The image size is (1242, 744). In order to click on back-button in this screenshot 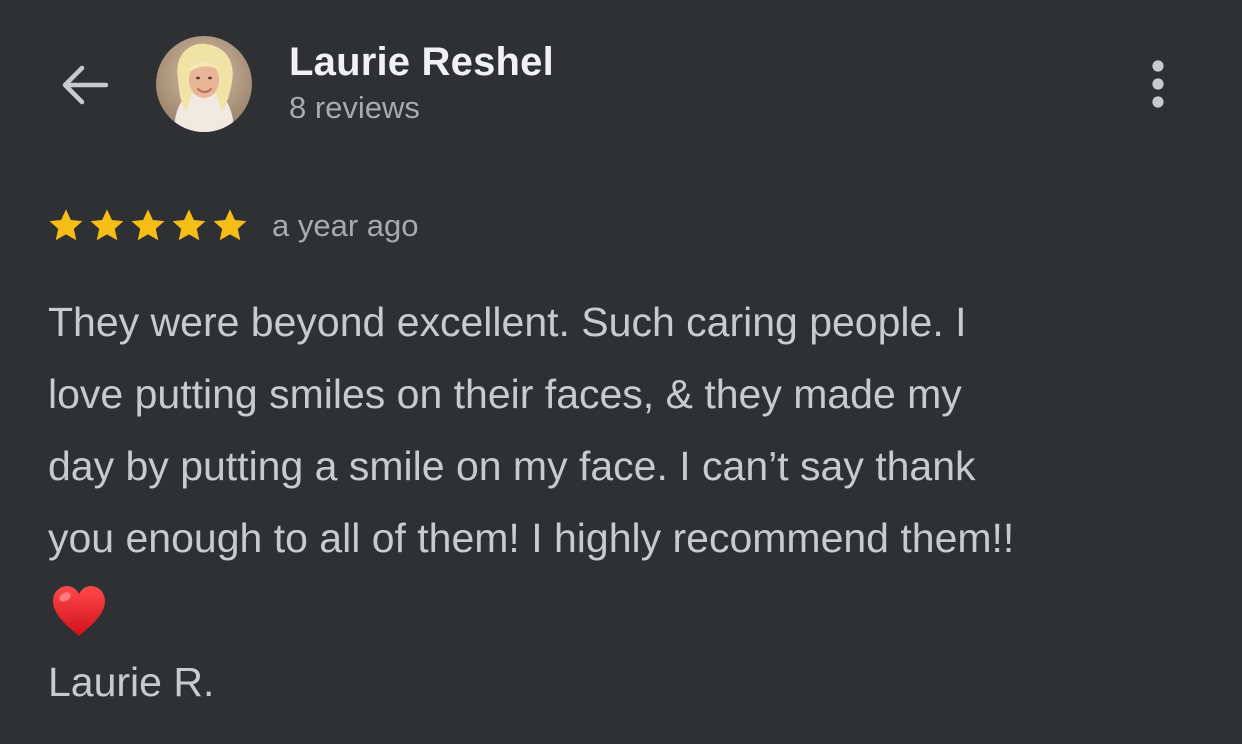, I will do `click(84, 85)`.